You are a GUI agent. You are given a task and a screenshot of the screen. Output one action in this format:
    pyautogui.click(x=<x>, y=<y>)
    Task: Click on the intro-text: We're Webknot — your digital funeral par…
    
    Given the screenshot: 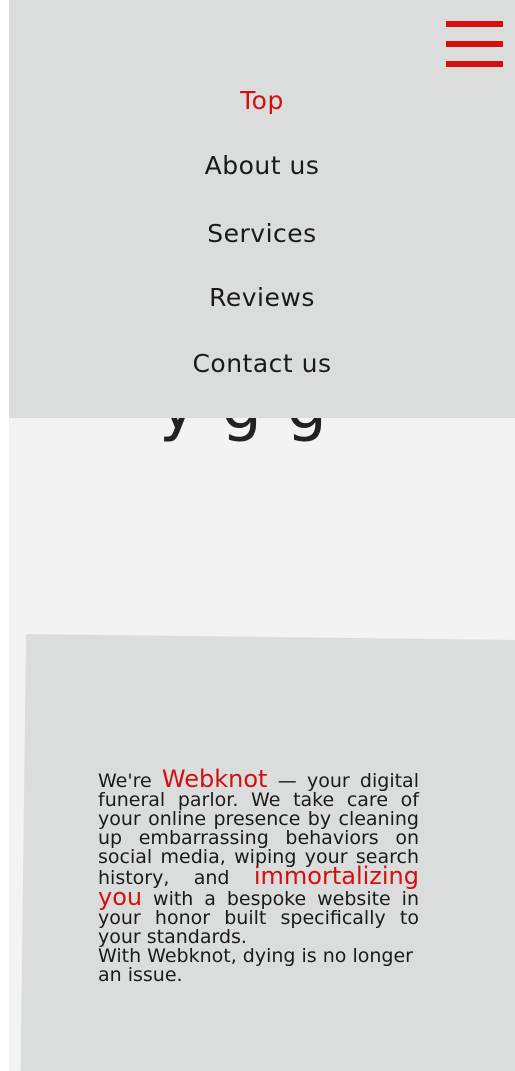 What is the action you would take?
    pyautogui.click(x=258, y=876)
    